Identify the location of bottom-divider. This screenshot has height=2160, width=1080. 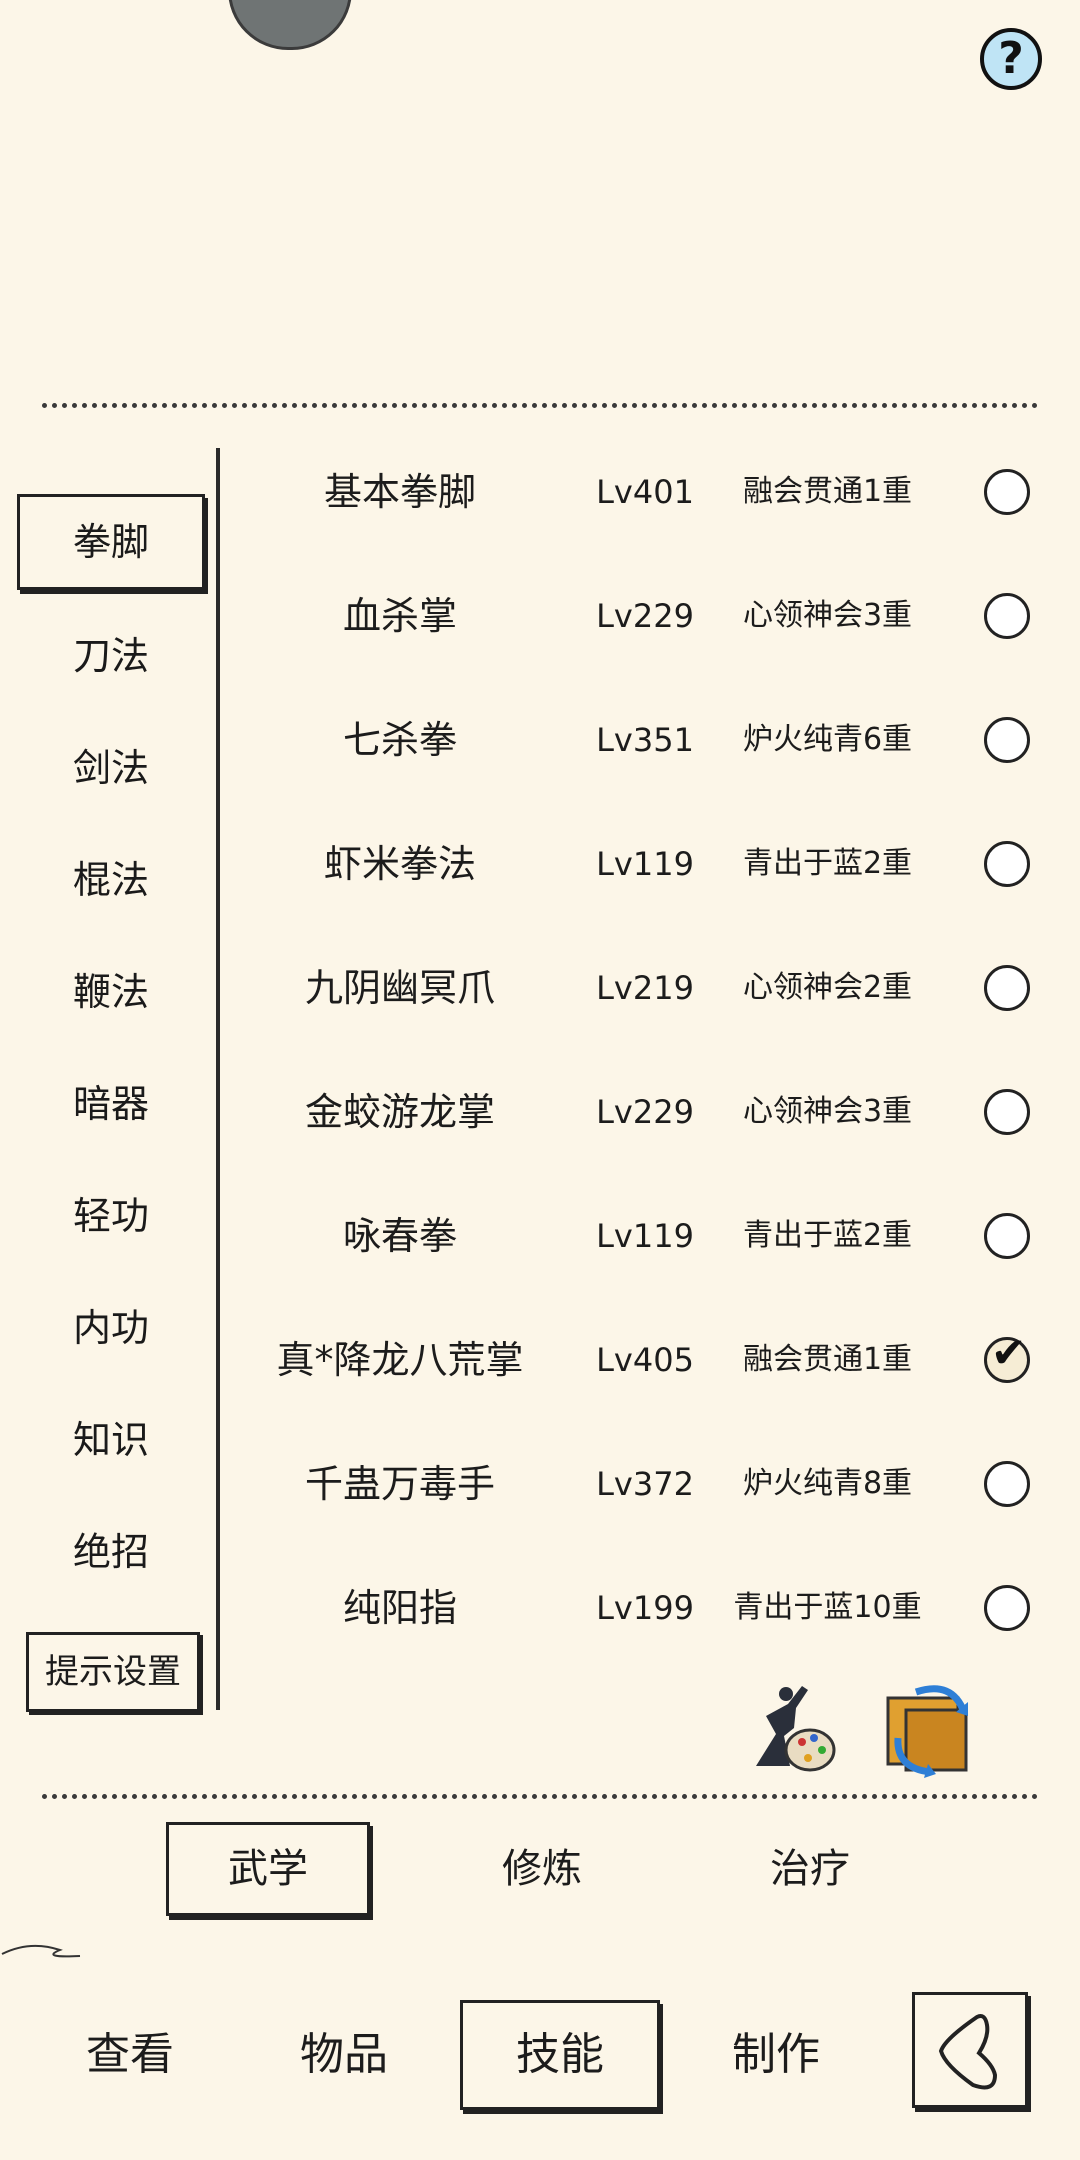
(540, 1796).